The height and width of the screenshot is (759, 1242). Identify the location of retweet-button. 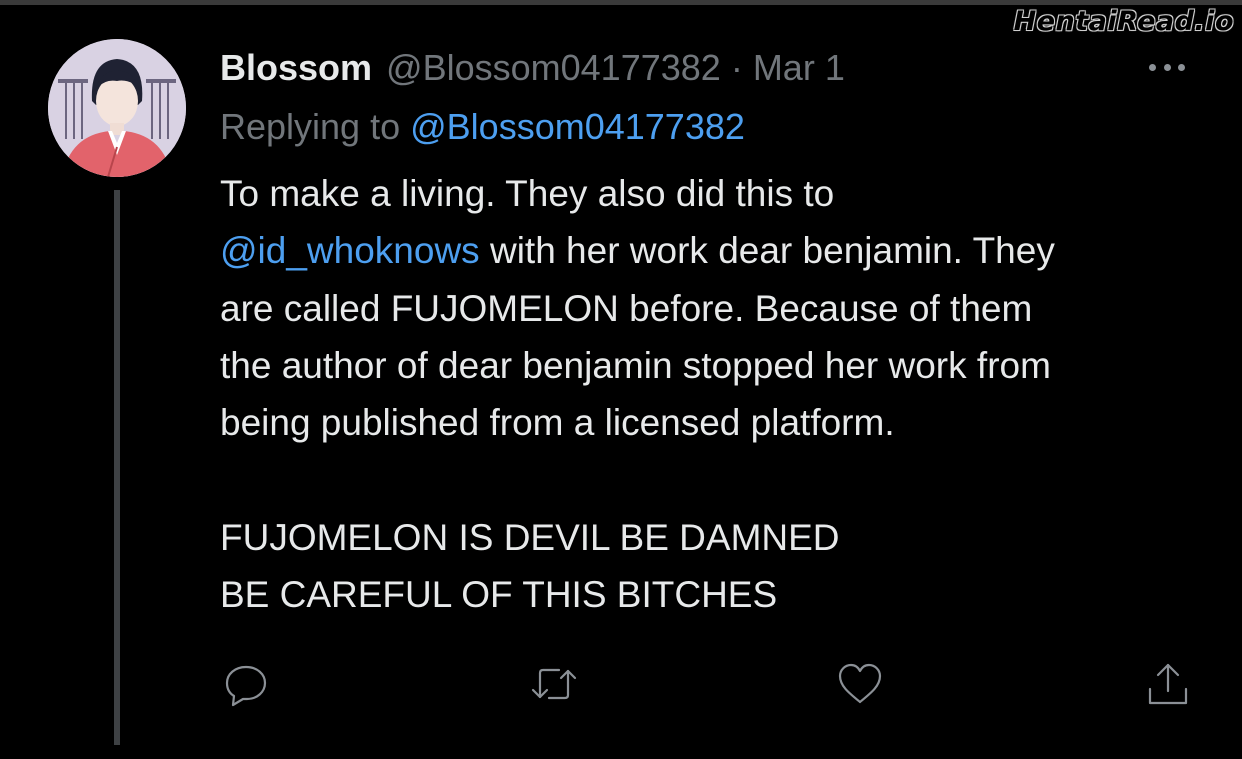
(554, 684).